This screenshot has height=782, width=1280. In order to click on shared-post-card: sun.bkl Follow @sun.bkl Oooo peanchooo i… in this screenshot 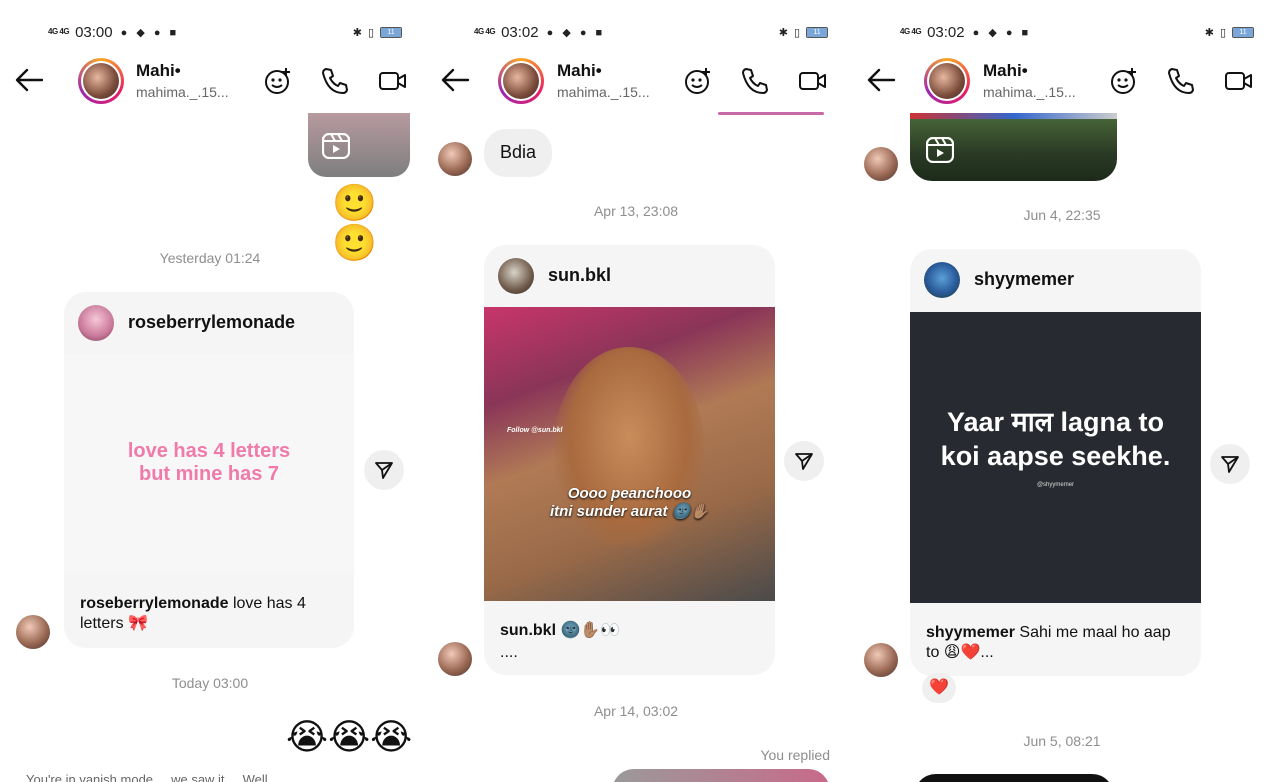, I will do `click(629, 460)`.